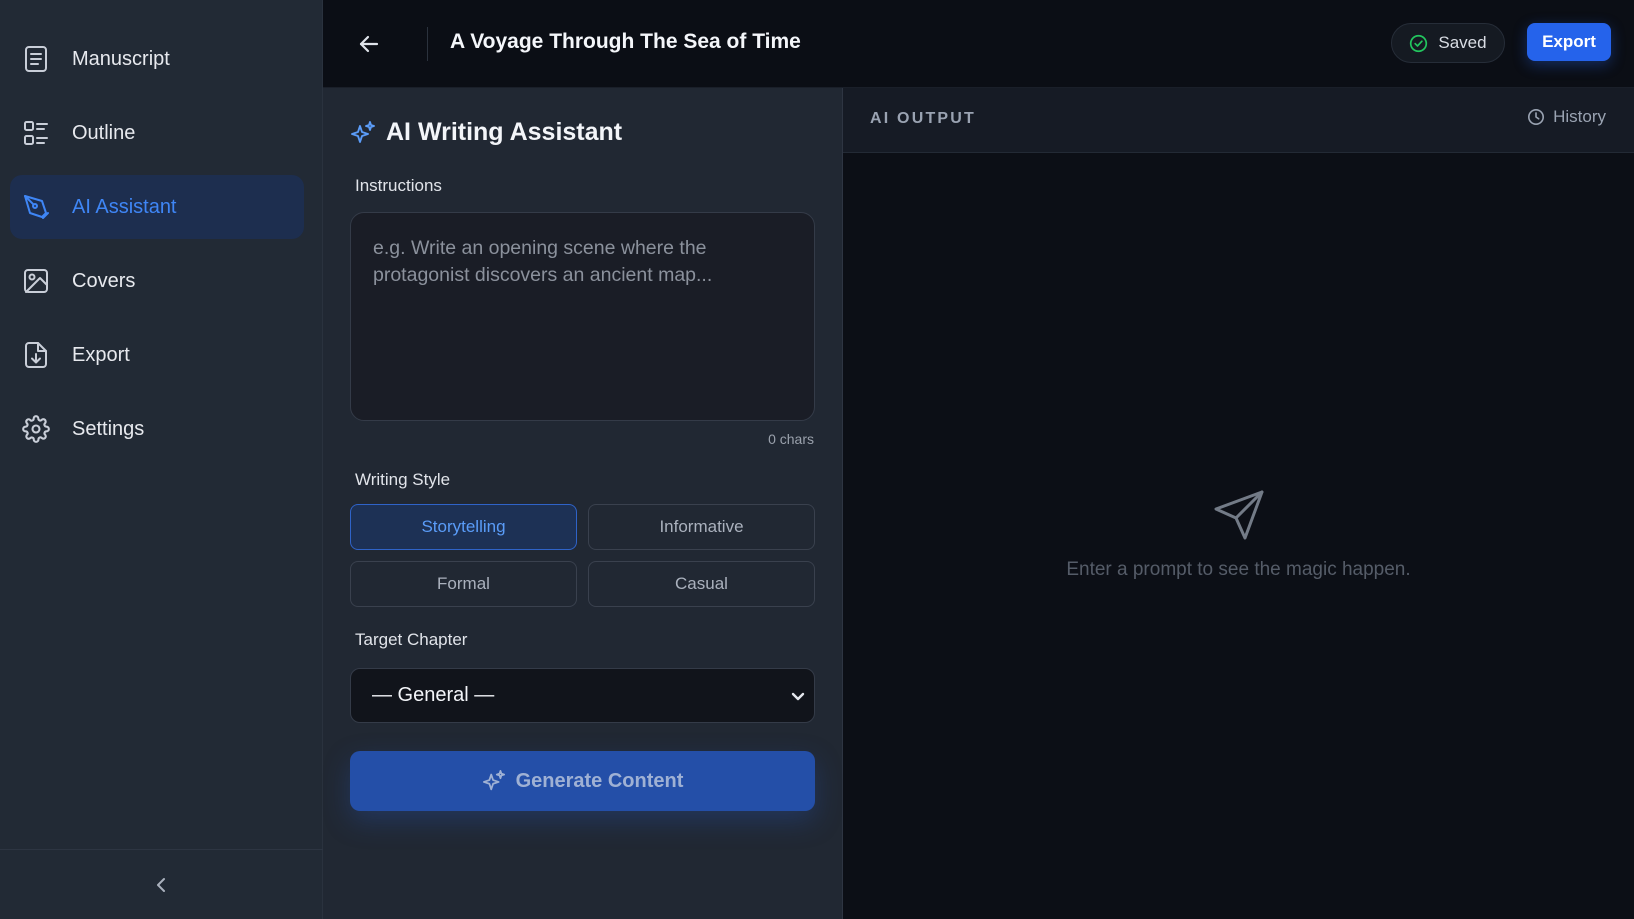 The height and width of the screenshot is (919, 1634). What do you see at coordinates (108, 428) in the screenshot?
I see `sidebar-item-label: Settings` at bounding box center [108, 428].